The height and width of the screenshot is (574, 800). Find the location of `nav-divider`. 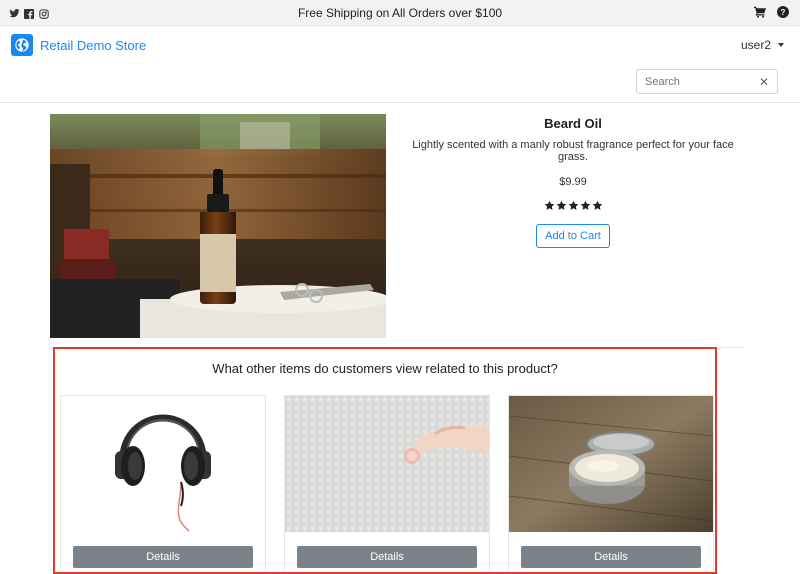

nav-divider is located at coordinates (400, 102).